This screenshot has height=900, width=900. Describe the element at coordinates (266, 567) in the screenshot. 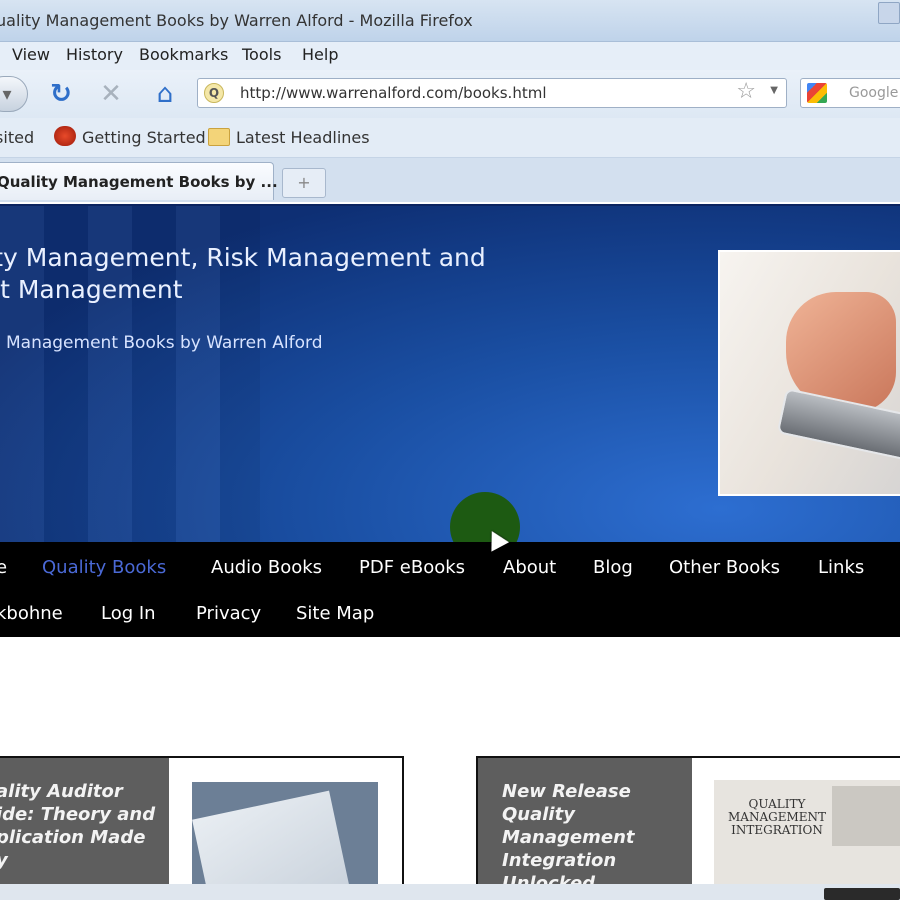

I see `nav-audio-books: Audio Books` at that location.